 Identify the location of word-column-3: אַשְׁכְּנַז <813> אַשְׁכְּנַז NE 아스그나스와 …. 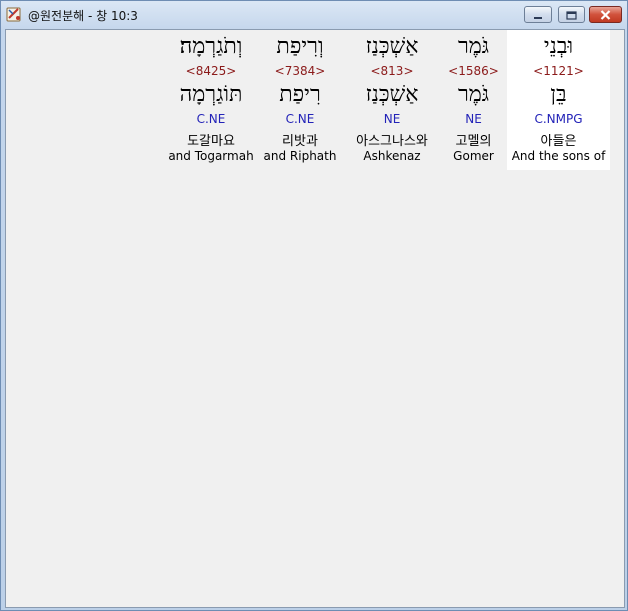
(392, 100).